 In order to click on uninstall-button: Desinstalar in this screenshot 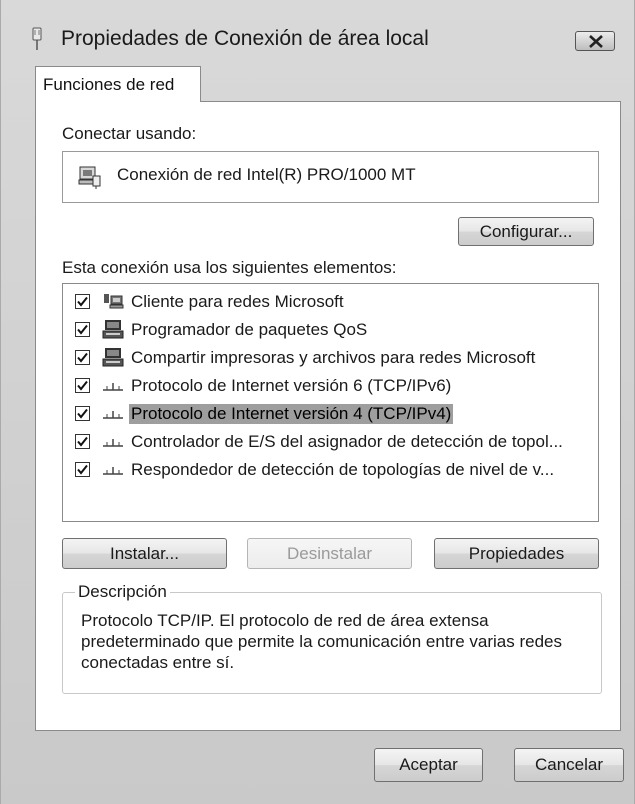, I will do `click(329, 553)`.